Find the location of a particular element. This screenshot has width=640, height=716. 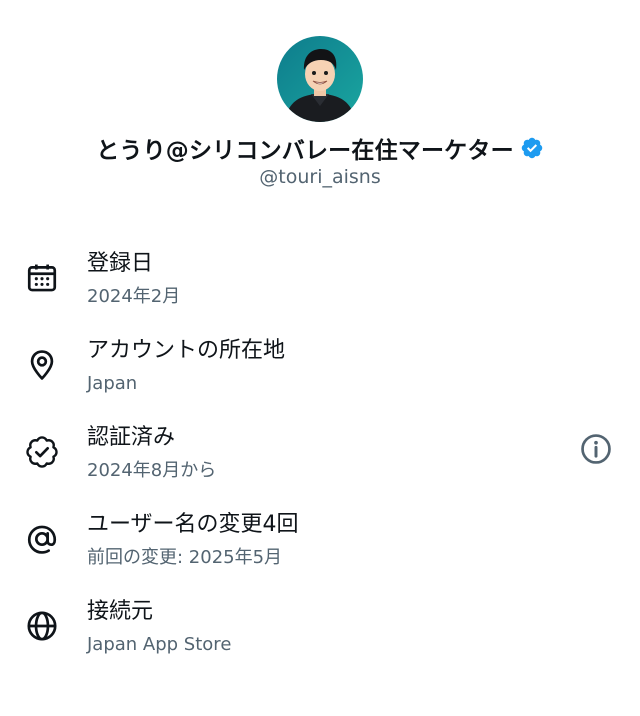

display-name: とうり@シリコンバレー在住マーケター is located at coordinates (305, 151).